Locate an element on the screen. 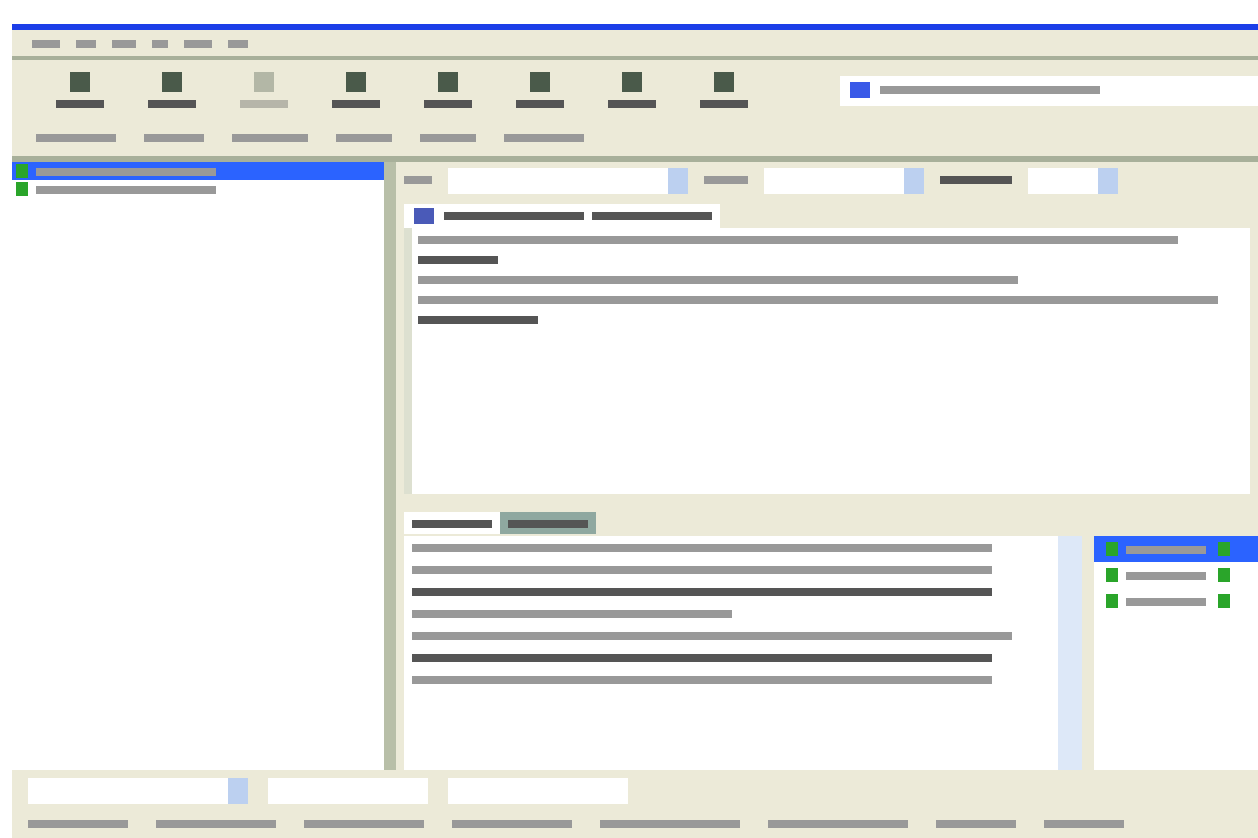  list-item is located at coordinates (1176, 549).